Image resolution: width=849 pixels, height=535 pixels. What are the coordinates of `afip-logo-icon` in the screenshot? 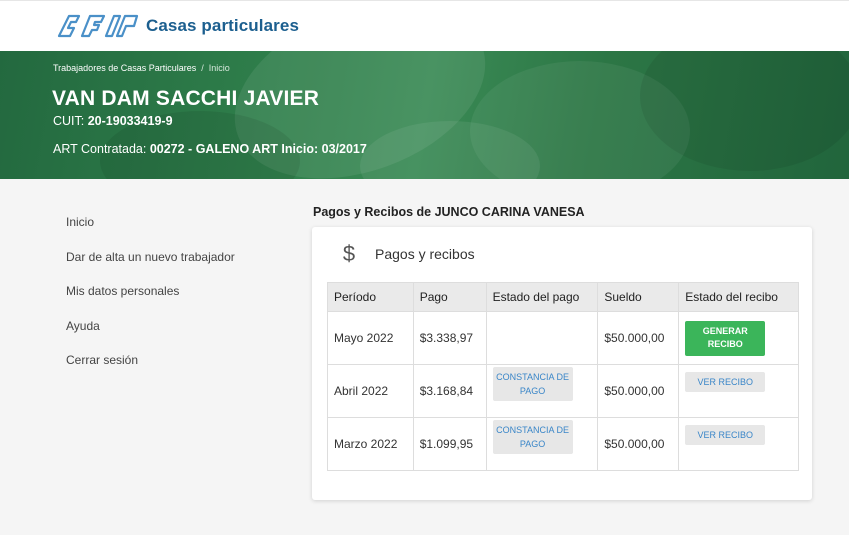 It's located at (98, 26).